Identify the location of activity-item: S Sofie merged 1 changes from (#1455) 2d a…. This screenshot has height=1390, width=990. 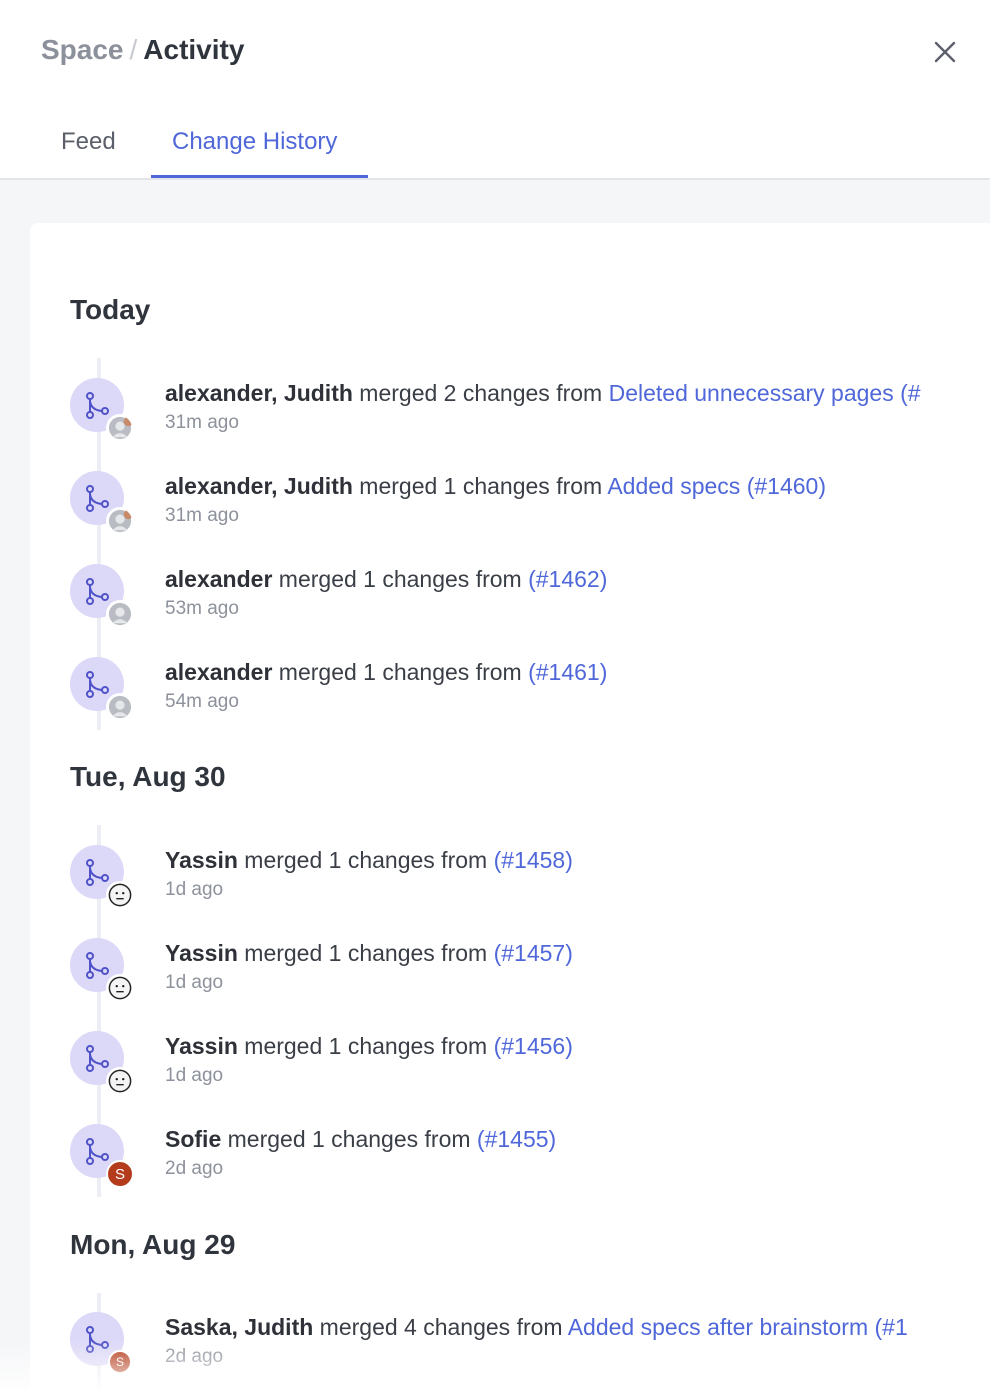
(530, 1164).